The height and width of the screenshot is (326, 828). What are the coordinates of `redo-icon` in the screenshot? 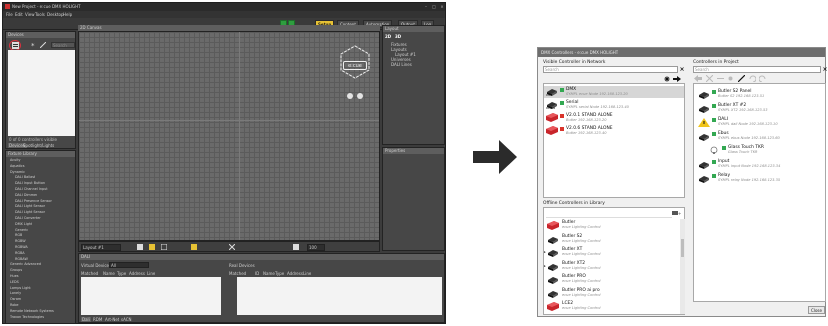 It's located at (762, 78).